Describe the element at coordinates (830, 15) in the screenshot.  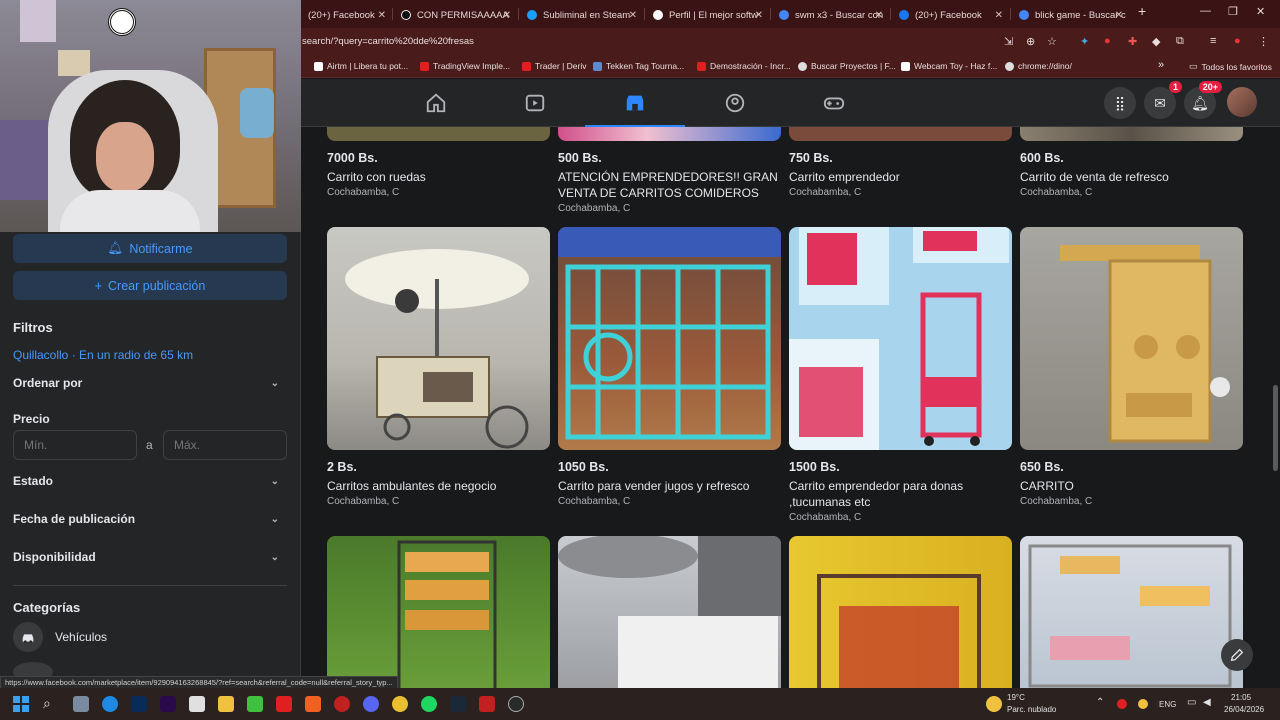
I see `tab-google-1: swm x3 - Buscar con ✕` at that location.